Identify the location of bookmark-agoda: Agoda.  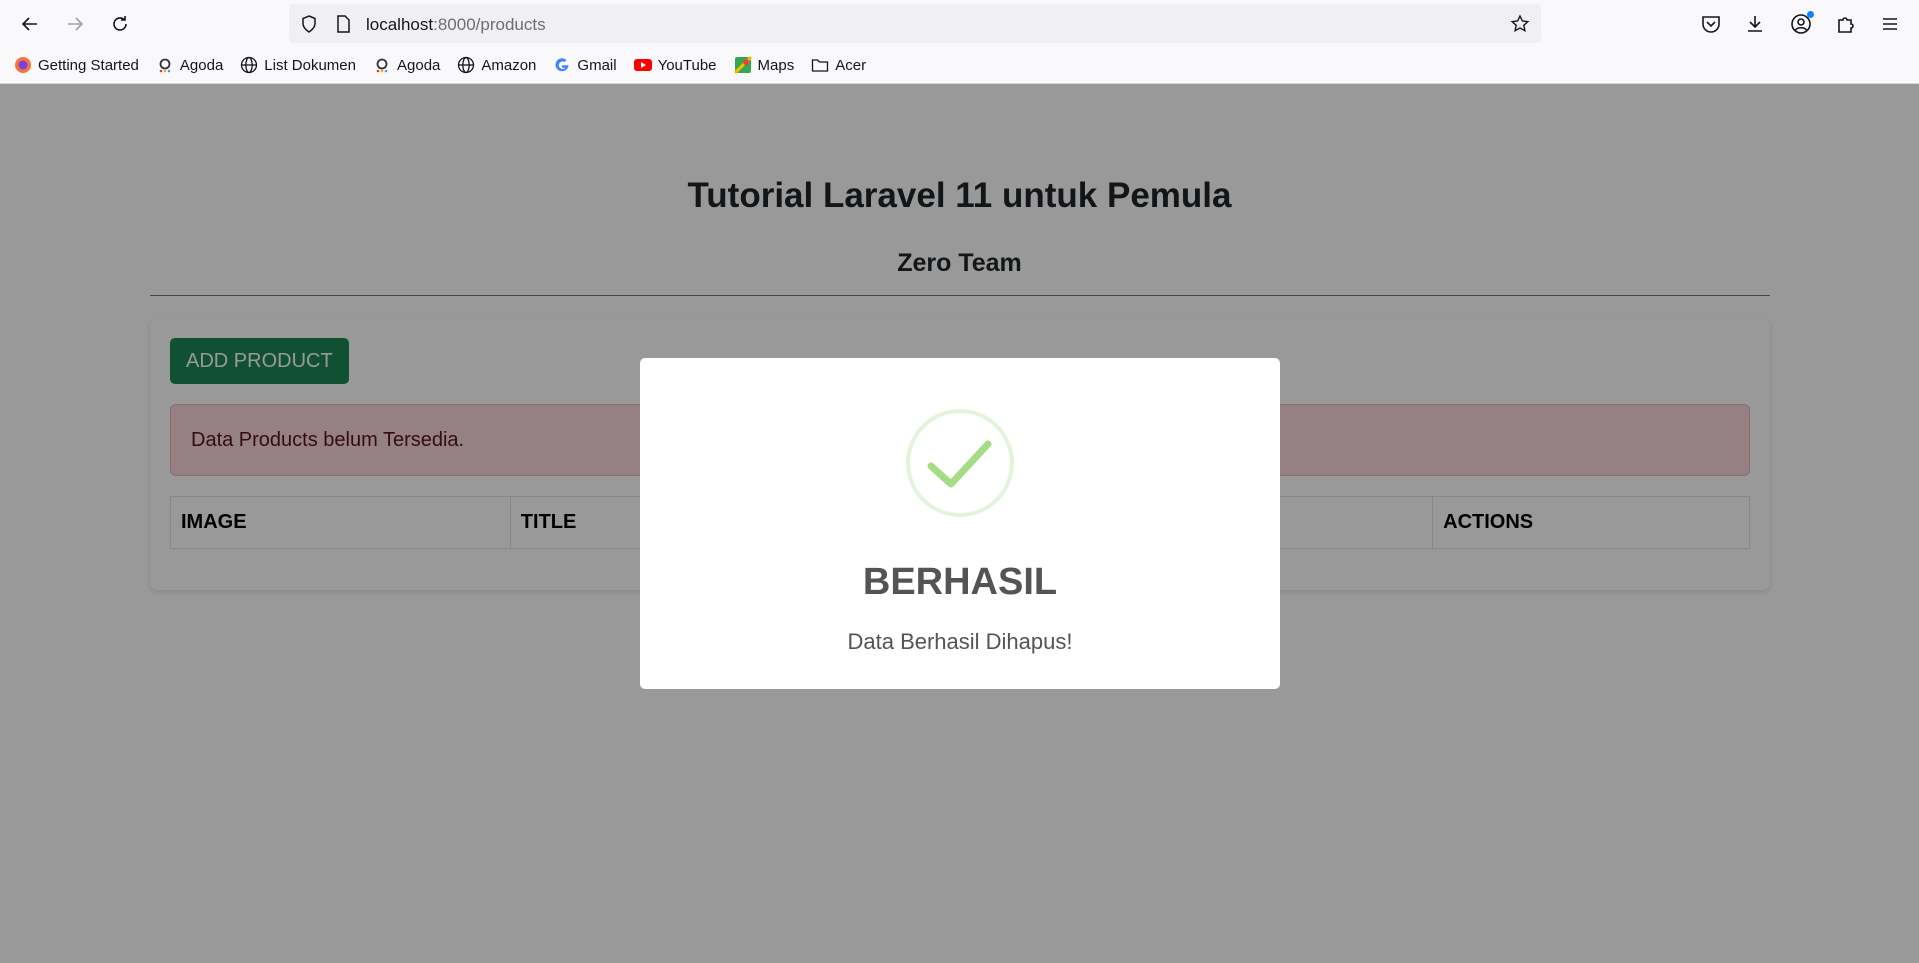
(189, 65).